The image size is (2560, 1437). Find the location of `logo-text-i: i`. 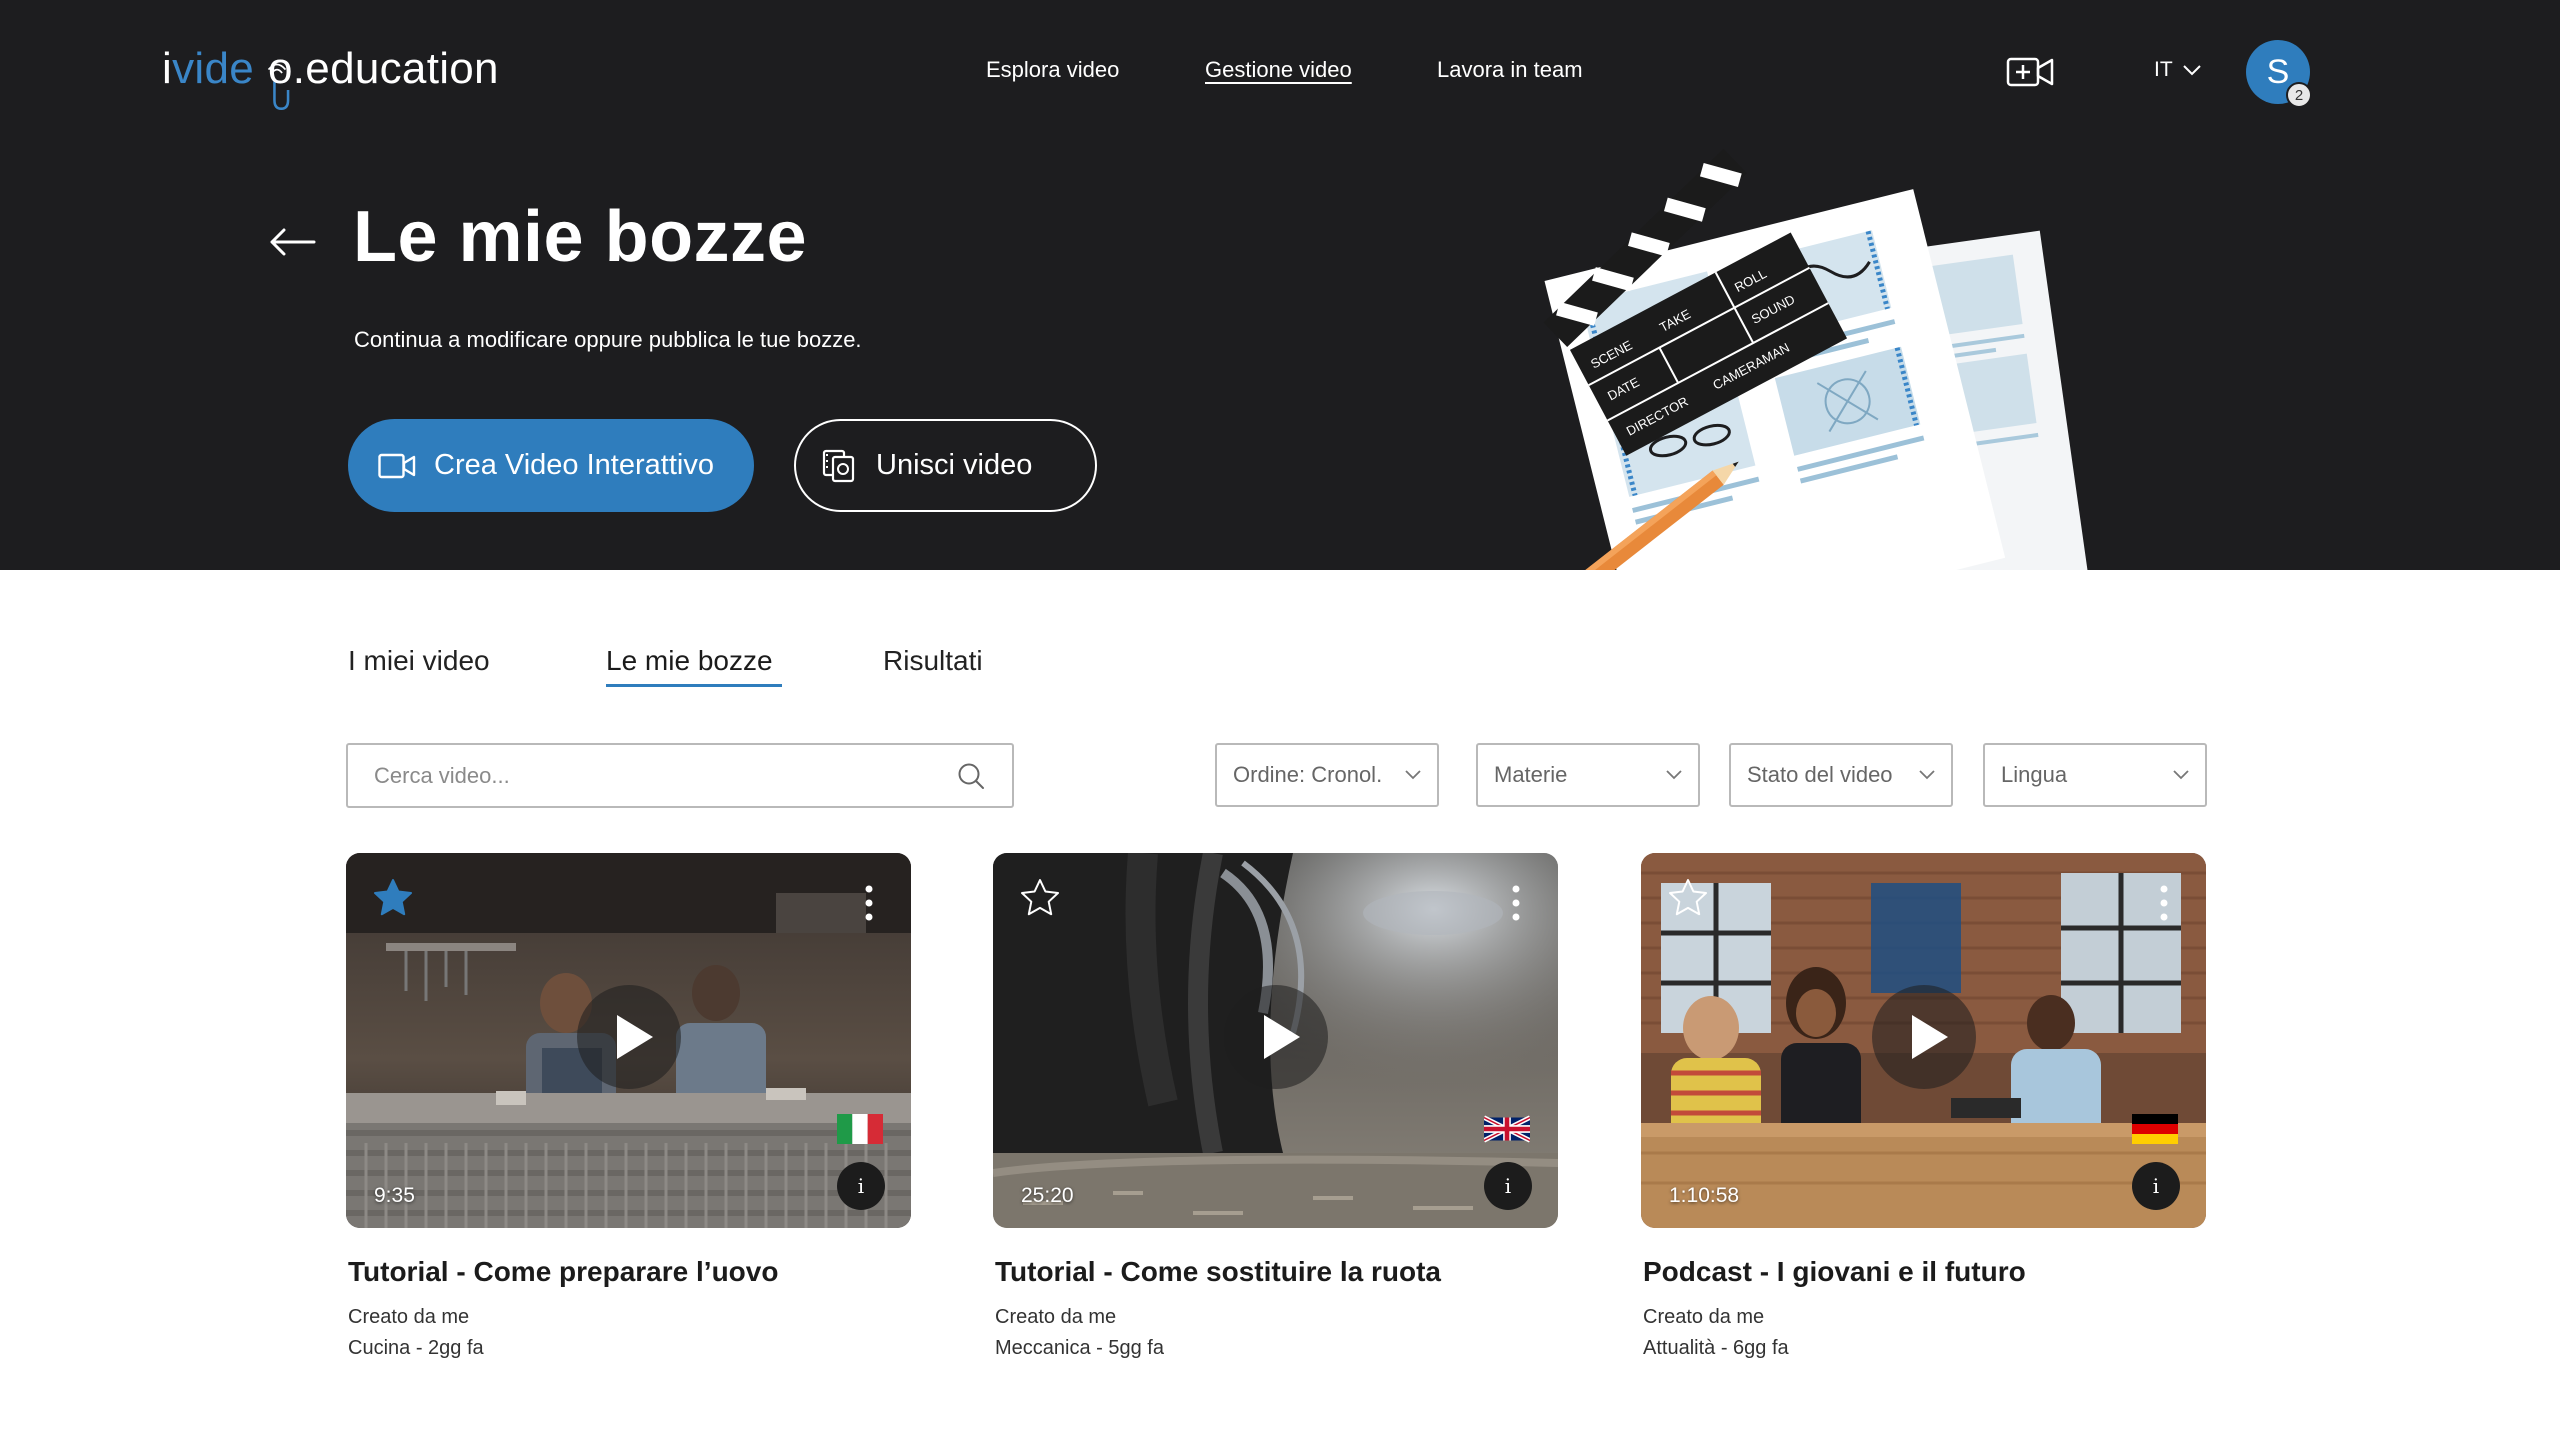

logo-text-i: i is located at coordinates (167, 68).